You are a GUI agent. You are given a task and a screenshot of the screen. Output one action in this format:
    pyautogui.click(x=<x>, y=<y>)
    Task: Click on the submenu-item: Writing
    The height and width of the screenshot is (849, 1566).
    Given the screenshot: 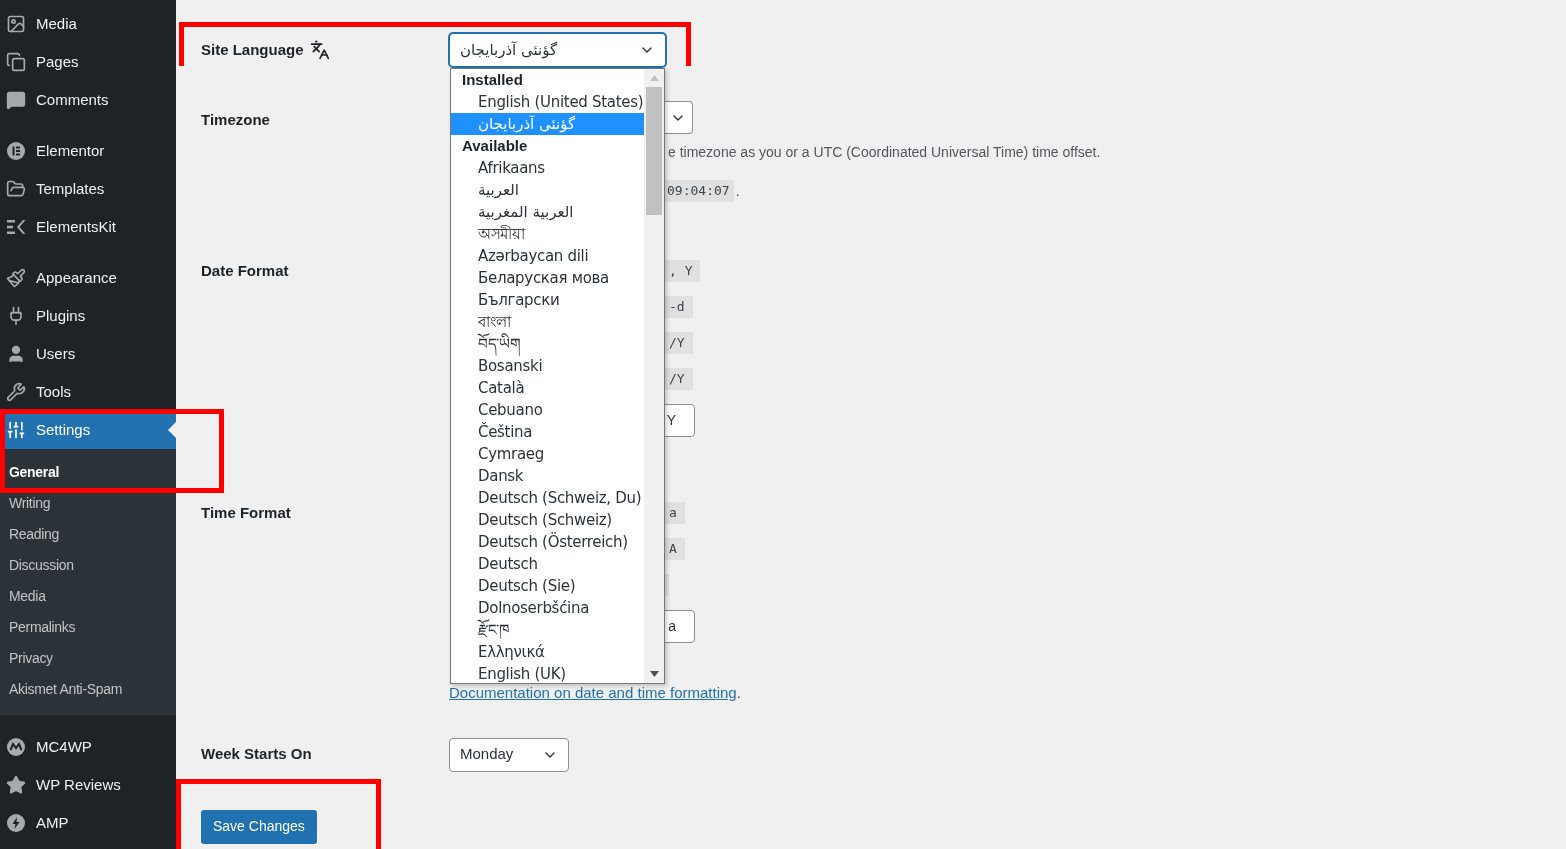 What is the action you would take?
    pyautogui.click(x=88, y=503)
    